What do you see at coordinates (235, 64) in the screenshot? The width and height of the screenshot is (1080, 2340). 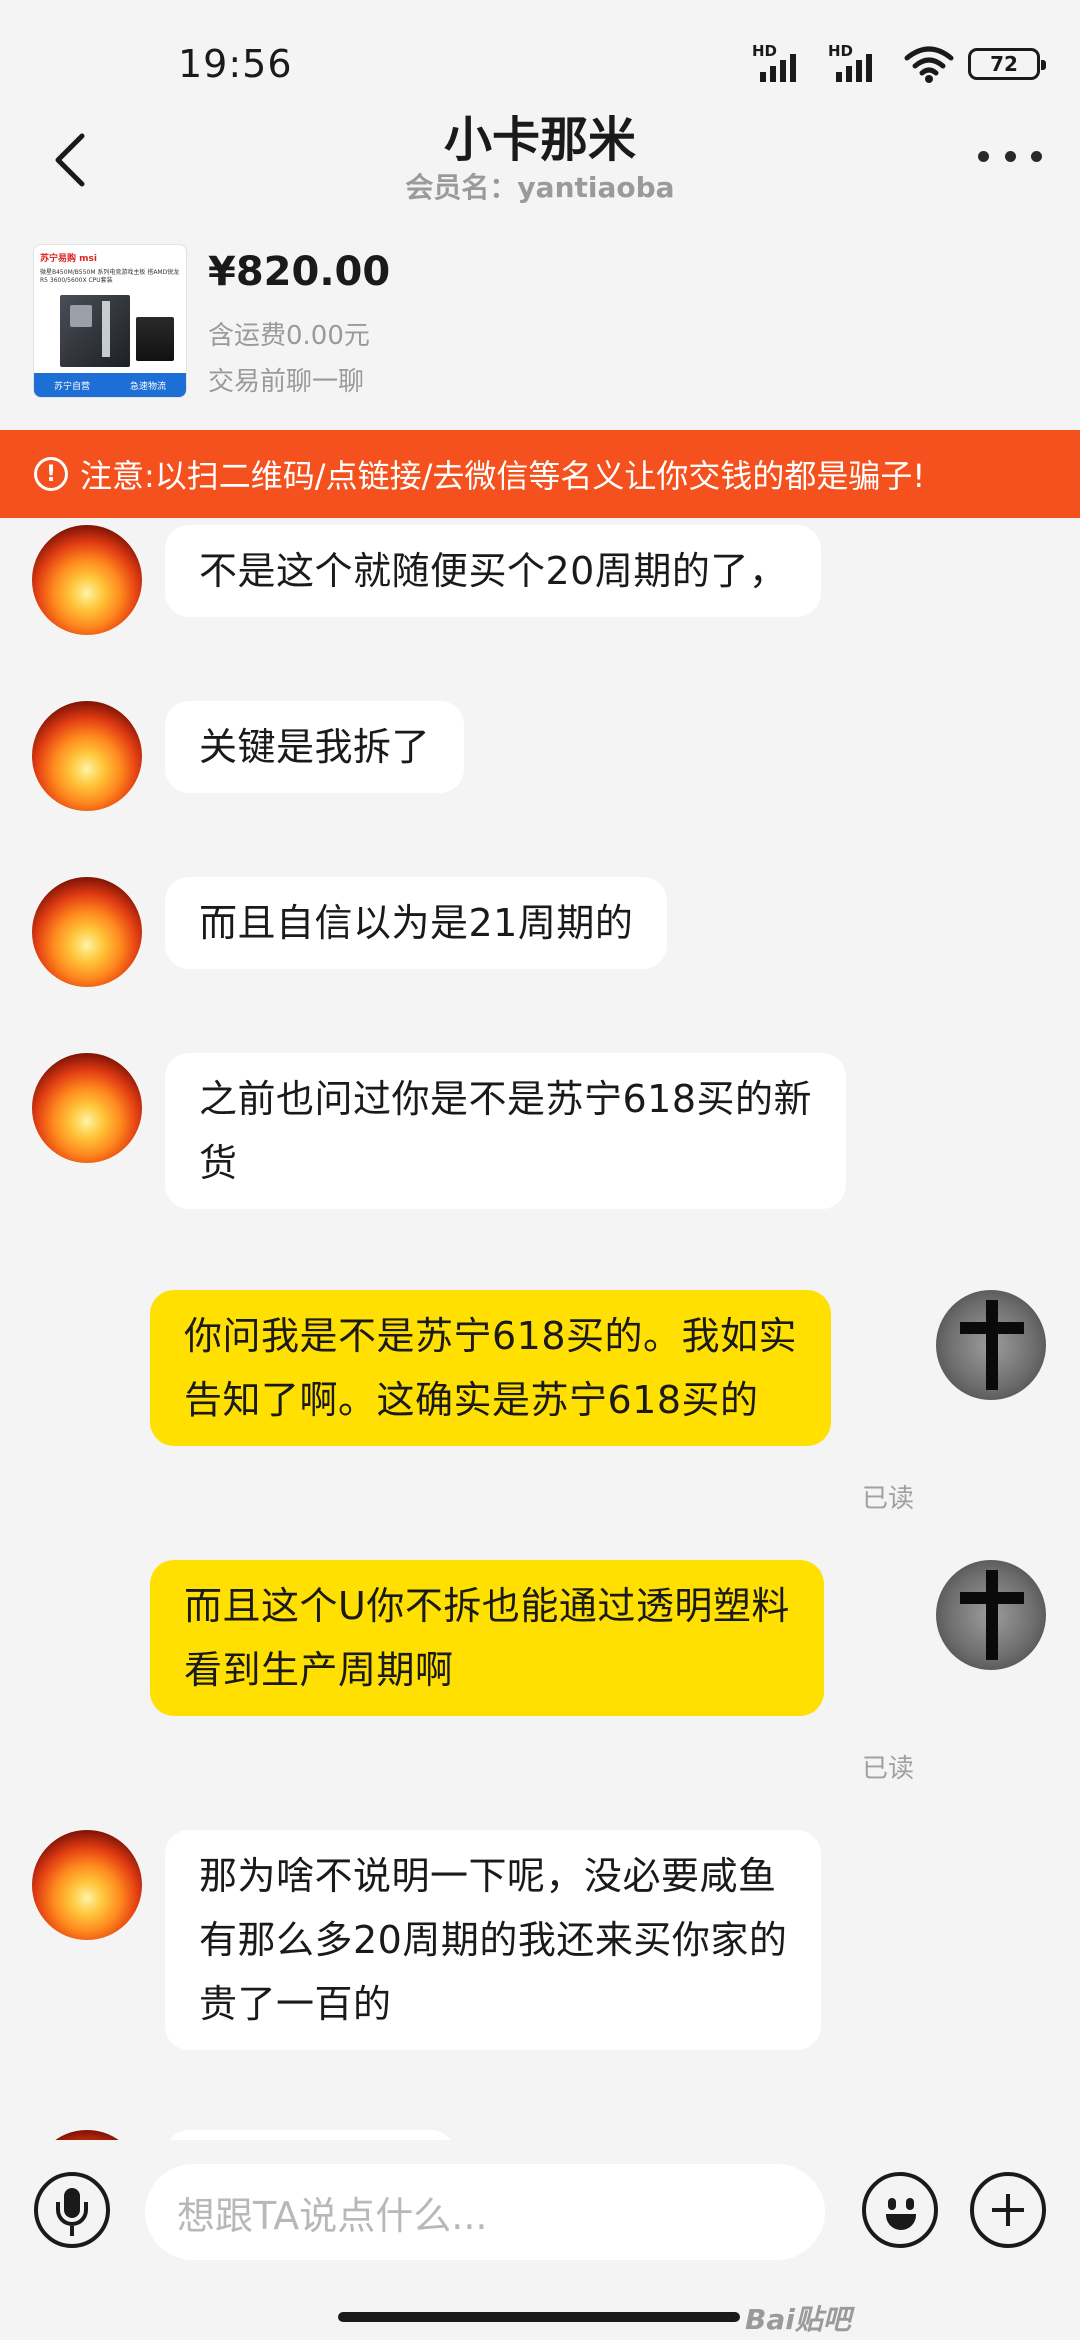 I see `status-time: 19:56` at bounding box center [235, 64].